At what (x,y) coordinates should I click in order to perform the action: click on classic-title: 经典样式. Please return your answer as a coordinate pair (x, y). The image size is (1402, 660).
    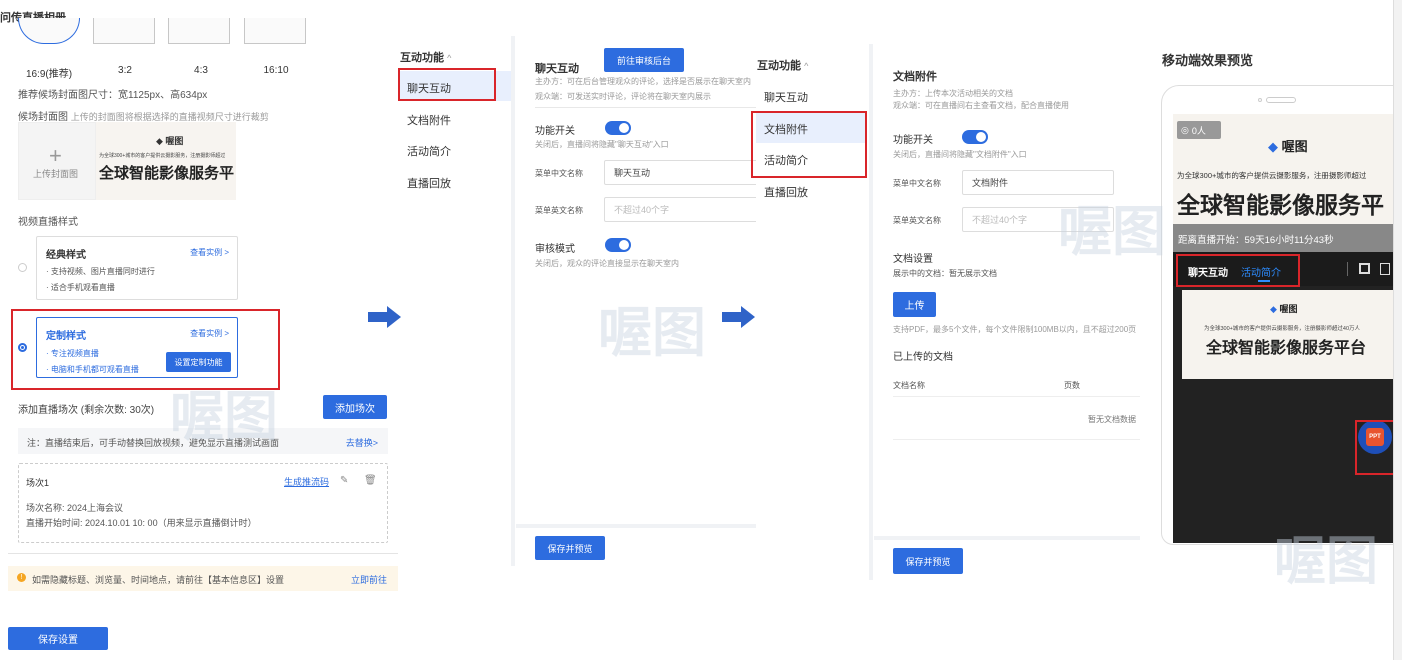
    Looking at the image, I should click on (66, 255).